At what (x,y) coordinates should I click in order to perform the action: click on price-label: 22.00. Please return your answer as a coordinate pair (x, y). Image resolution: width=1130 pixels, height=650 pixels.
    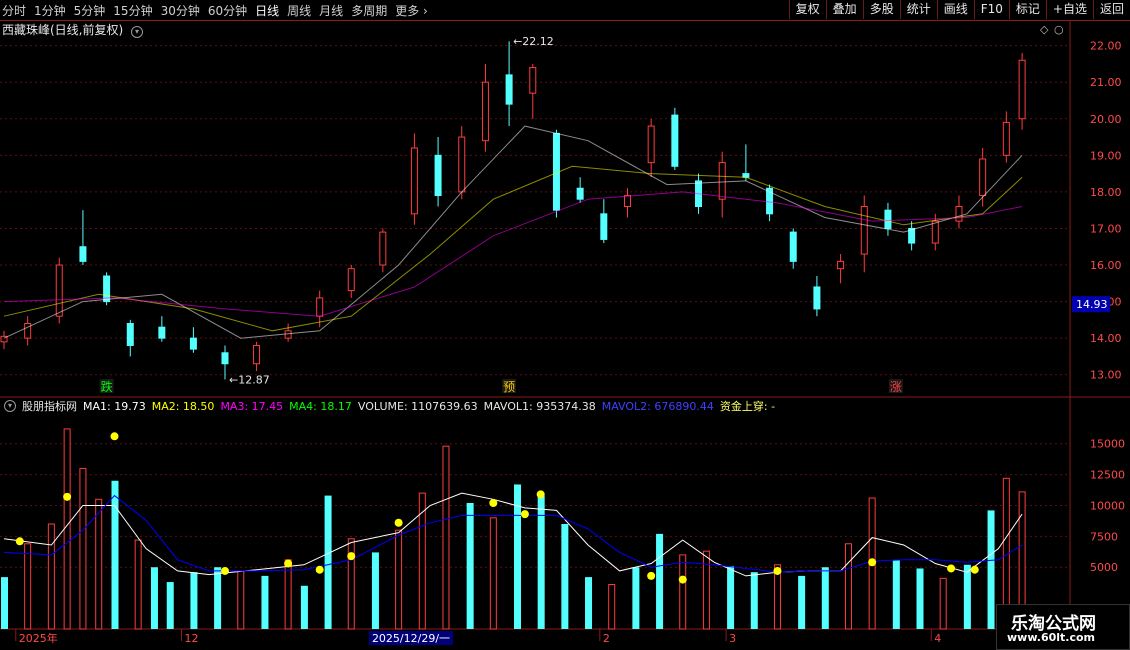
    Looking at the image, I should click on (1106, 46).